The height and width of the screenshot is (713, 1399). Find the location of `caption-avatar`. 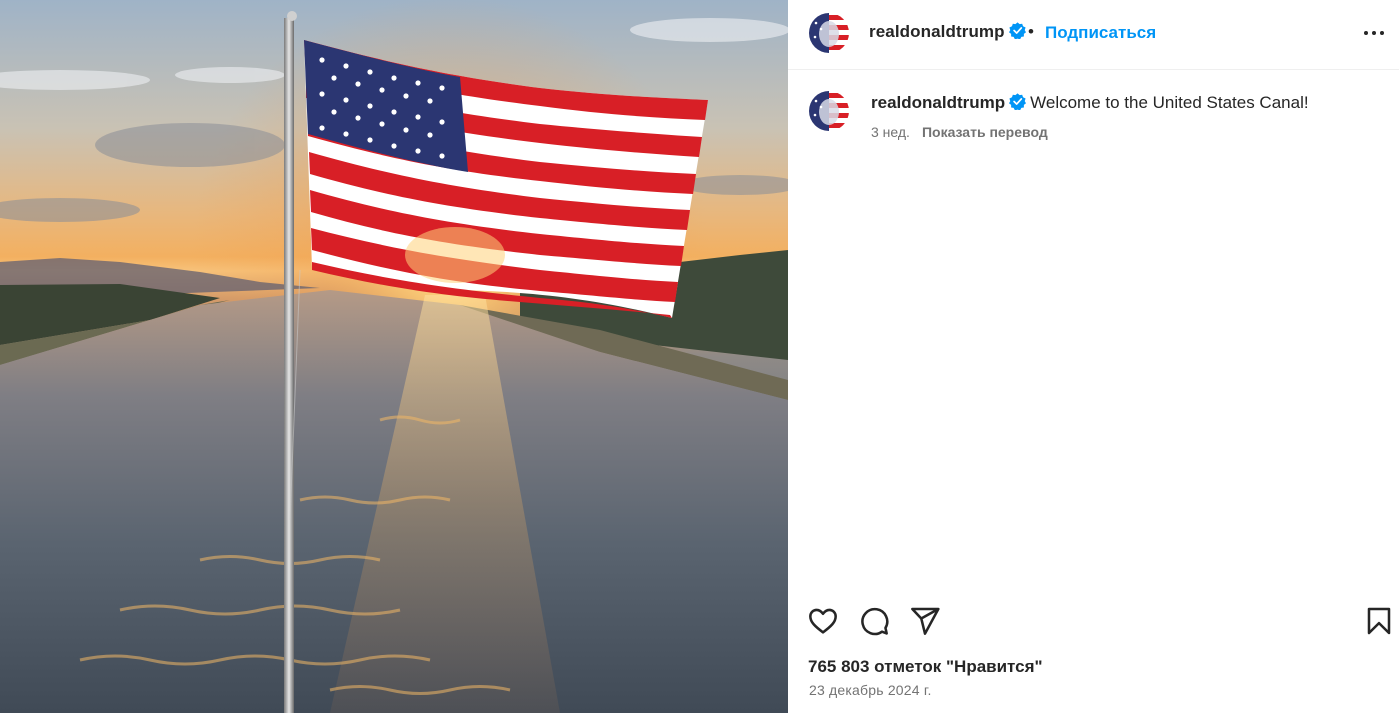

caption-avatar is located at coordinates (829, 111).